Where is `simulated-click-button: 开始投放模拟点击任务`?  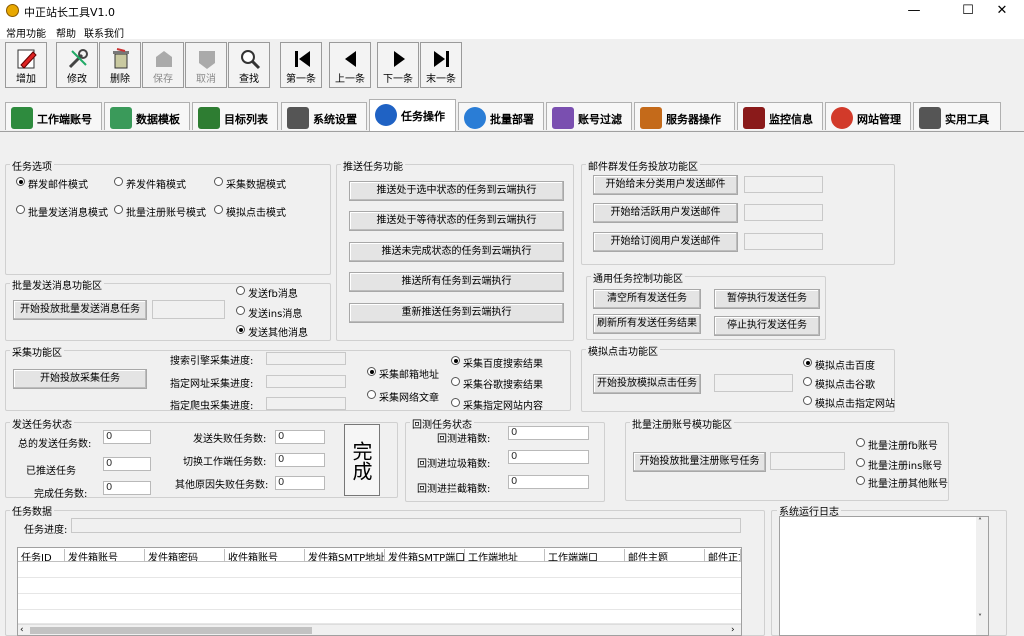
simulated-click-button: 开始投放模拟点击任务 is located at coordinates (647, 384).